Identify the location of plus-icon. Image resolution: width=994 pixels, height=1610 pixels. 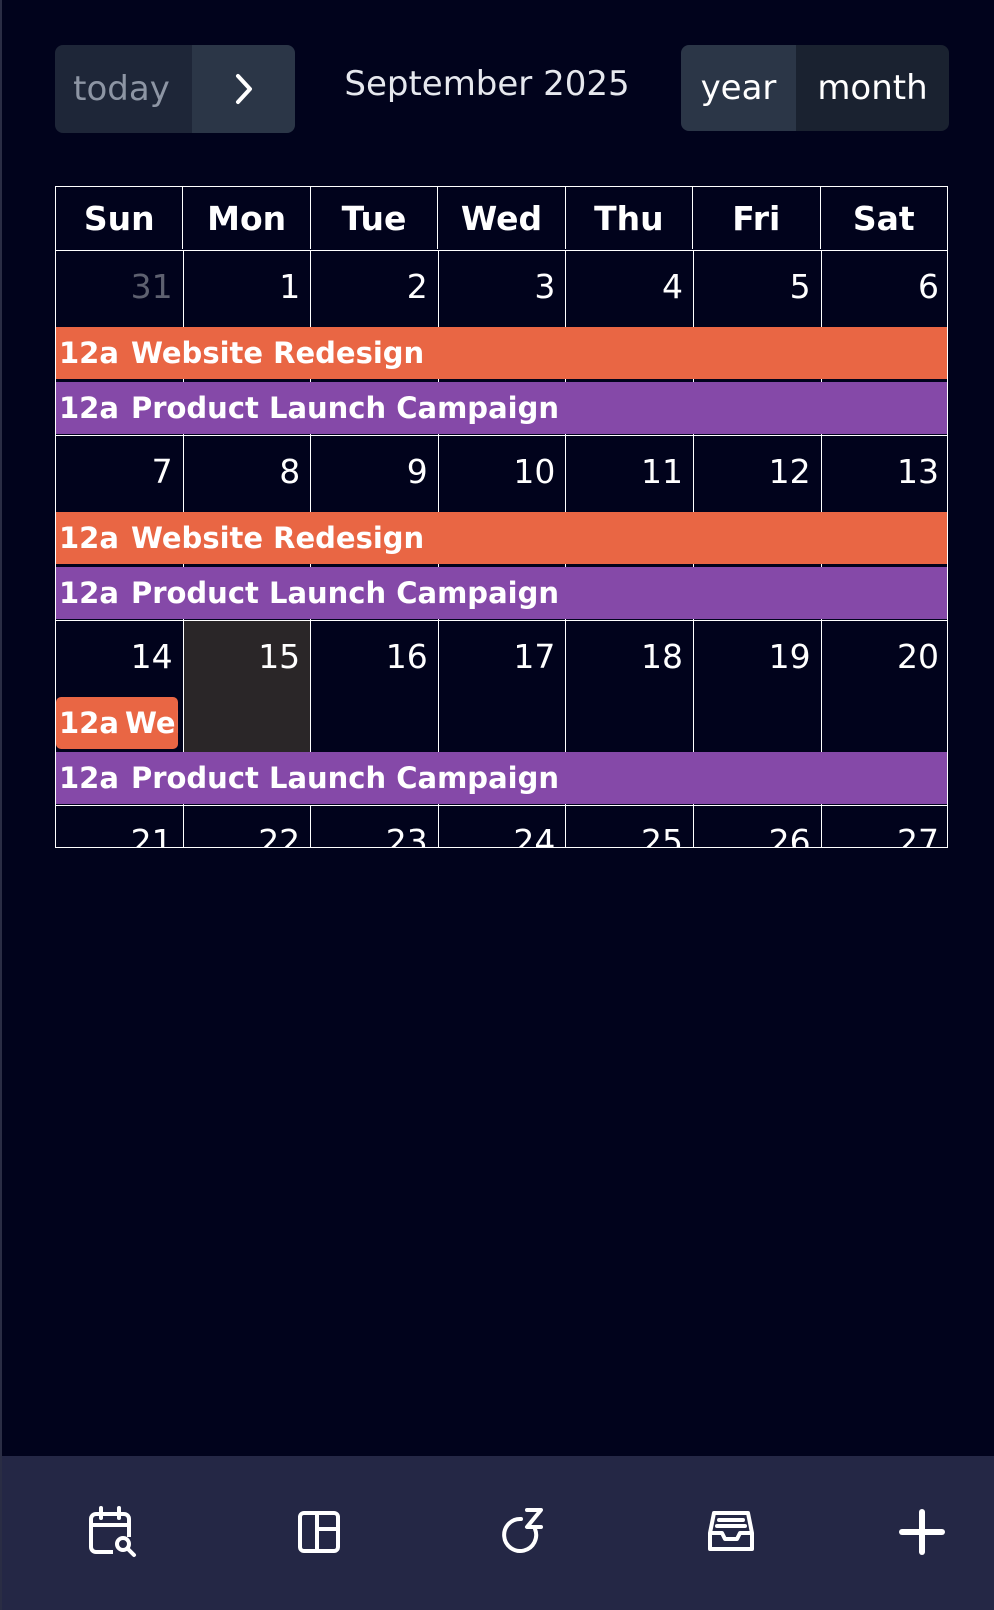
(922, 1532).